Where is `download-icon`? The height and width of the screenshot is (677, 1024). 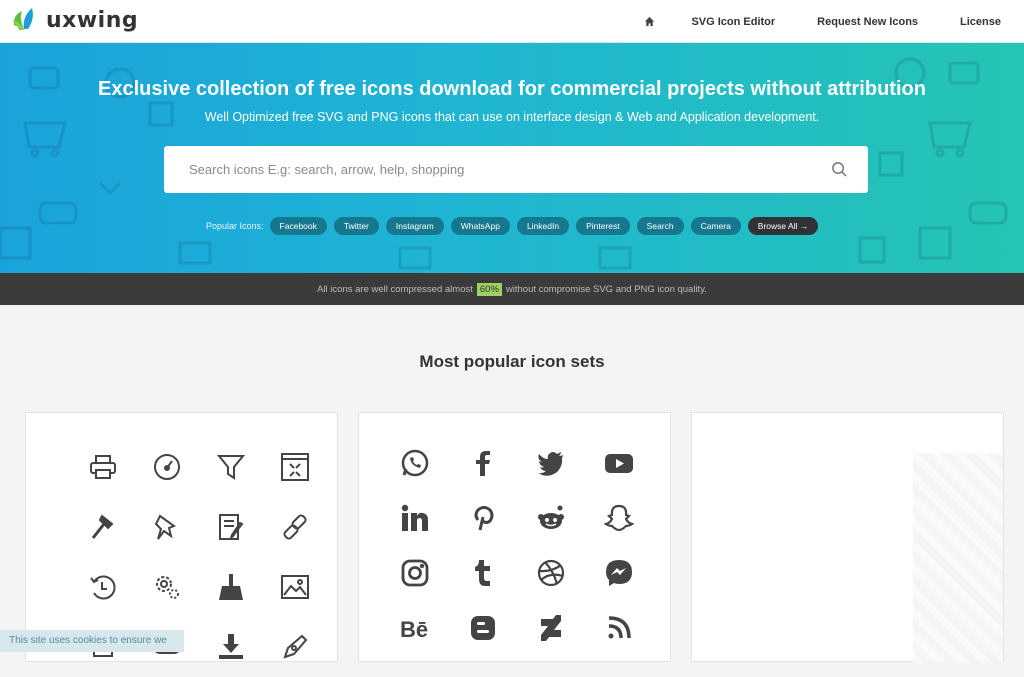 download-icon is located at coordinates (231, 647).